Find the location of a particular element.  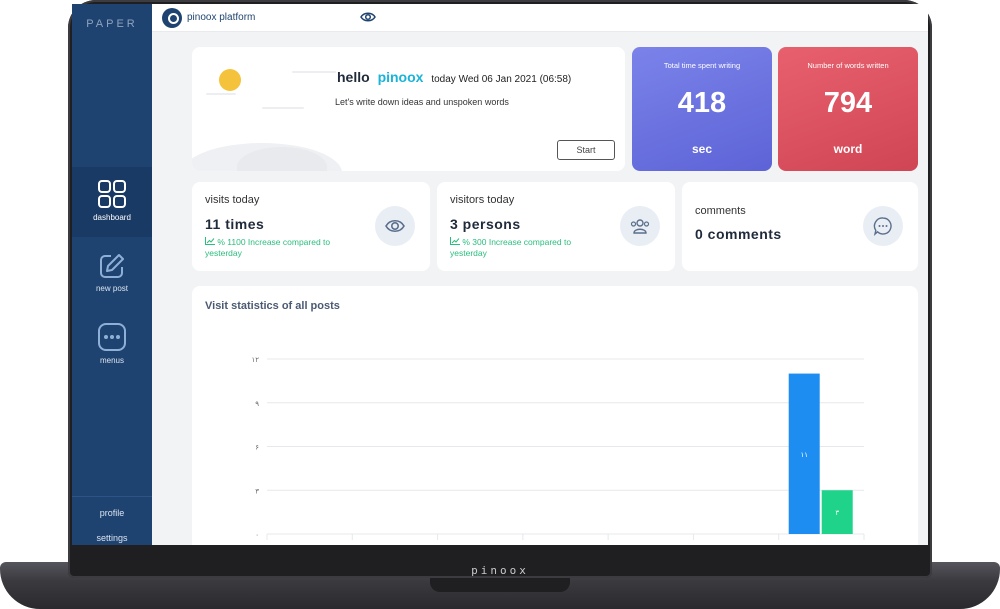

sidebar-profile-link: profile is located at coordinates (112, 513).